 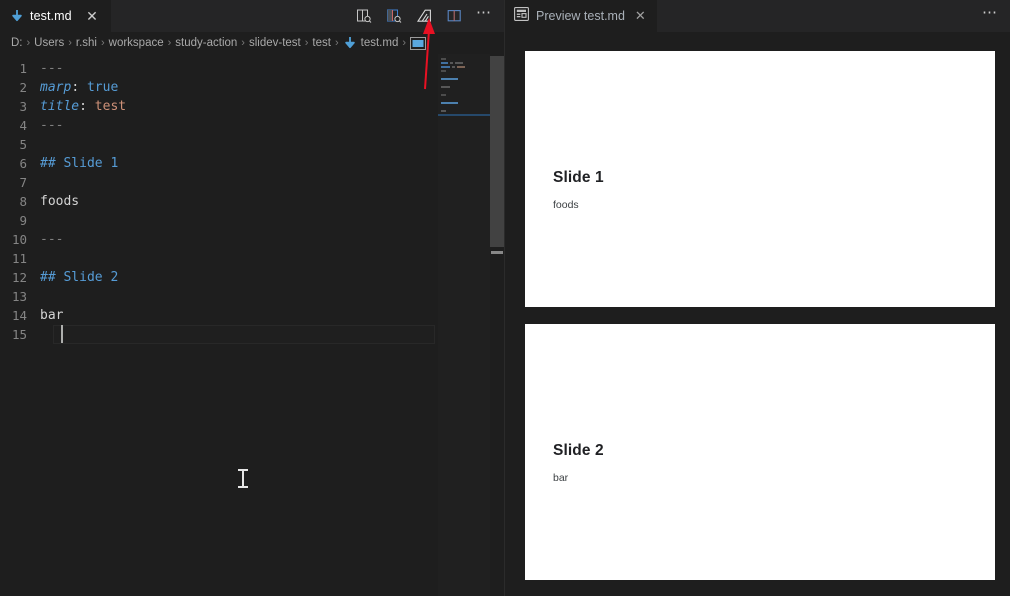 I want to click on preview-tab-bar-empty-space: ⋯, so click(x=833, y=16).